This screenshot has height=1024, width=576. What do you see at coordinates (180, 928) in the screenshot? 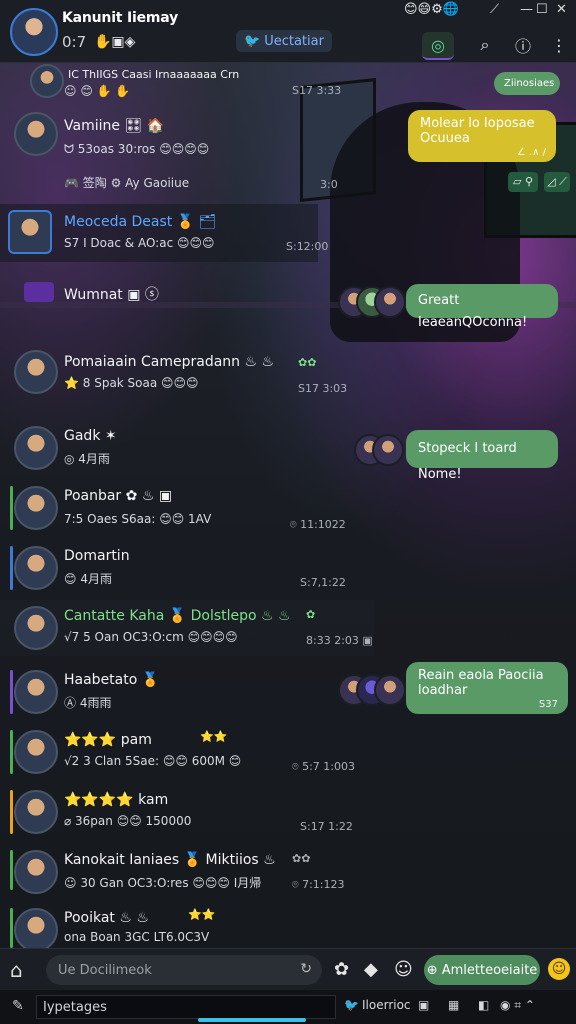
I see `chat-row: Pooikat ♨ ♨ ona Boan 3GC LT6.0C3V ⭐⭐` at bounding box center [180, 928].